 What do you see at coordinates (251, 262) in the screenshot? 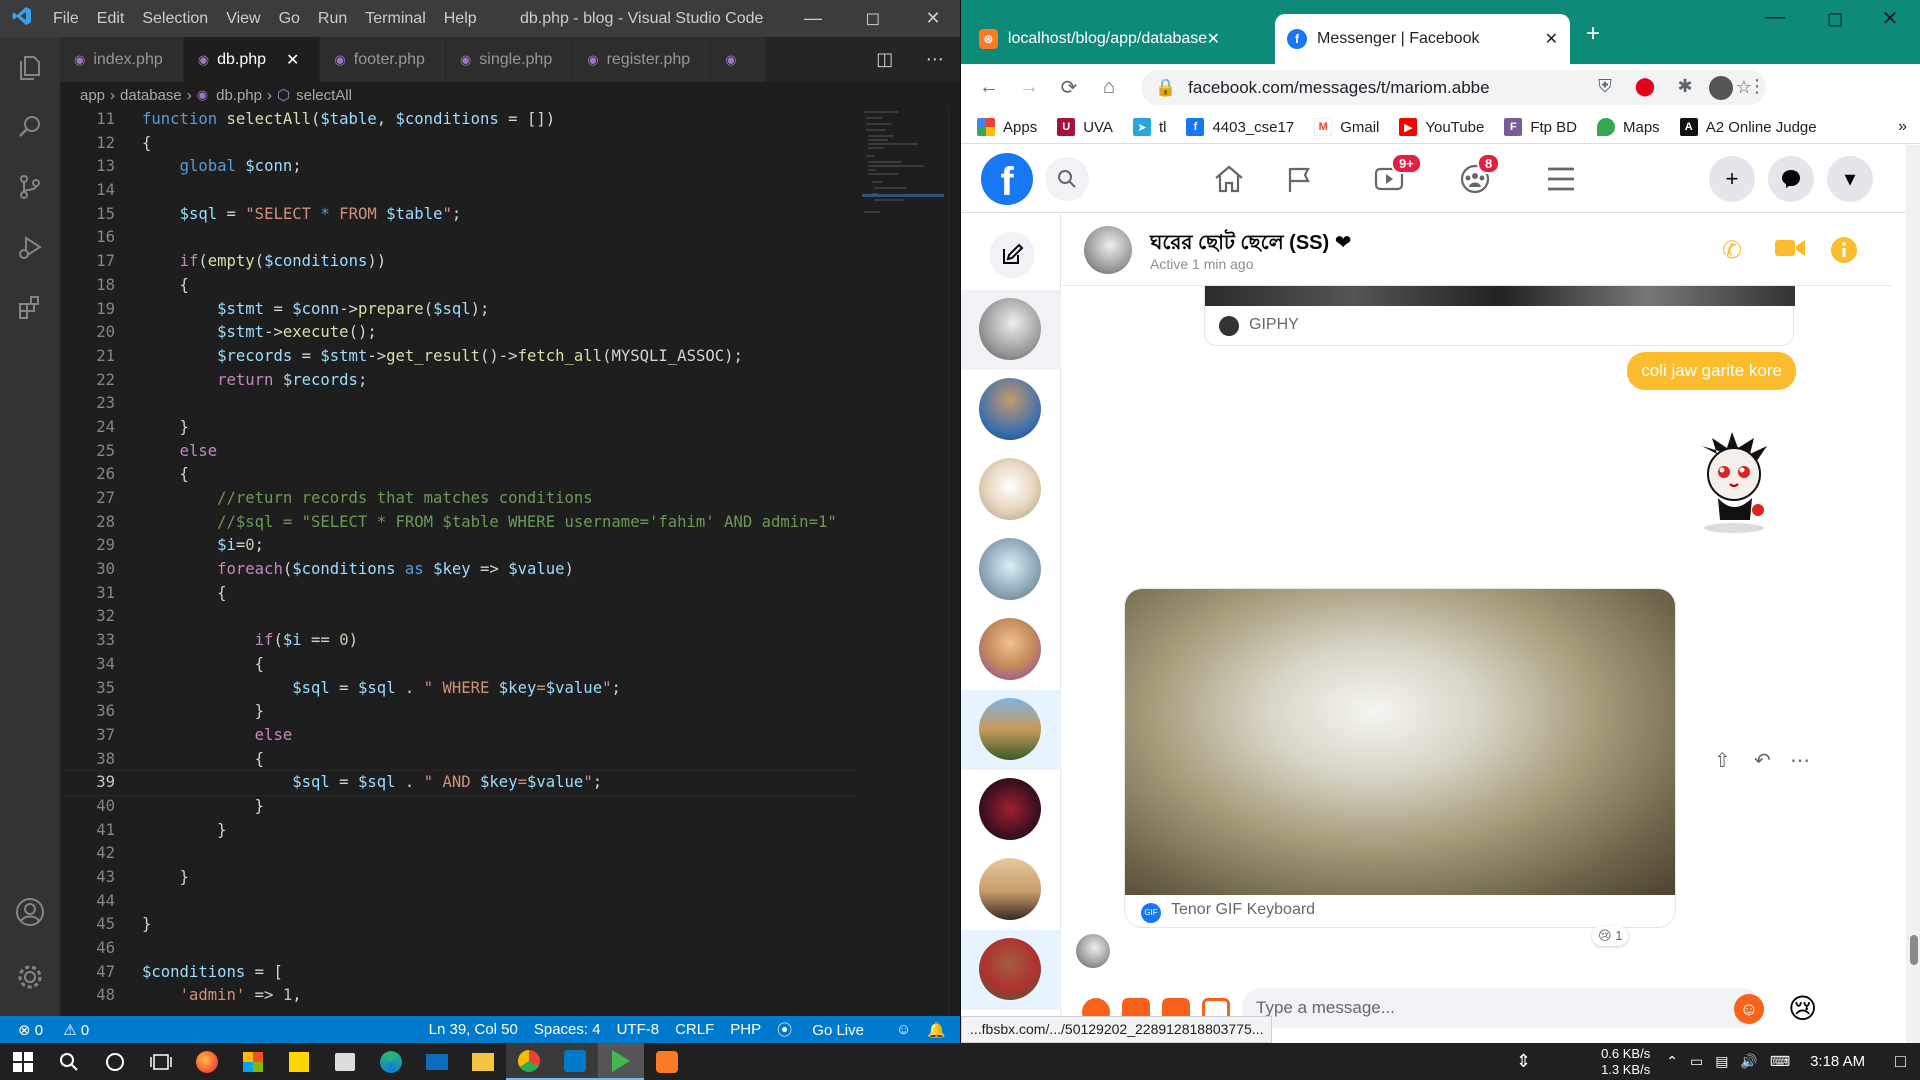
I see `line-code: if(empty($conditions))` at bounding box center [251, 262].